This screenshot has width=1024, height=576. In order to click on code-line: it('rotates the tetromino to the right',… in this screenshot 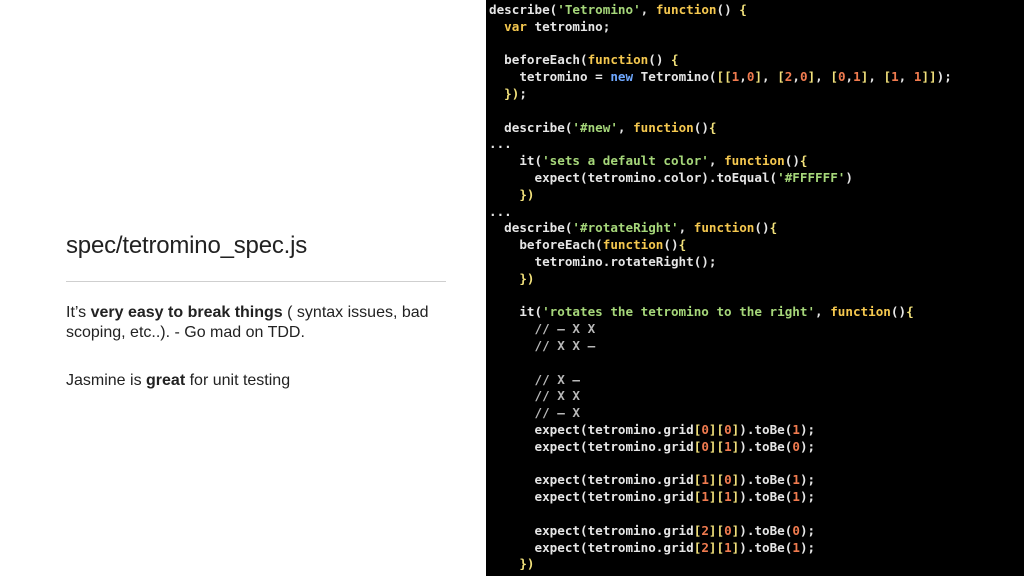, I will do `click(720, 312)`.